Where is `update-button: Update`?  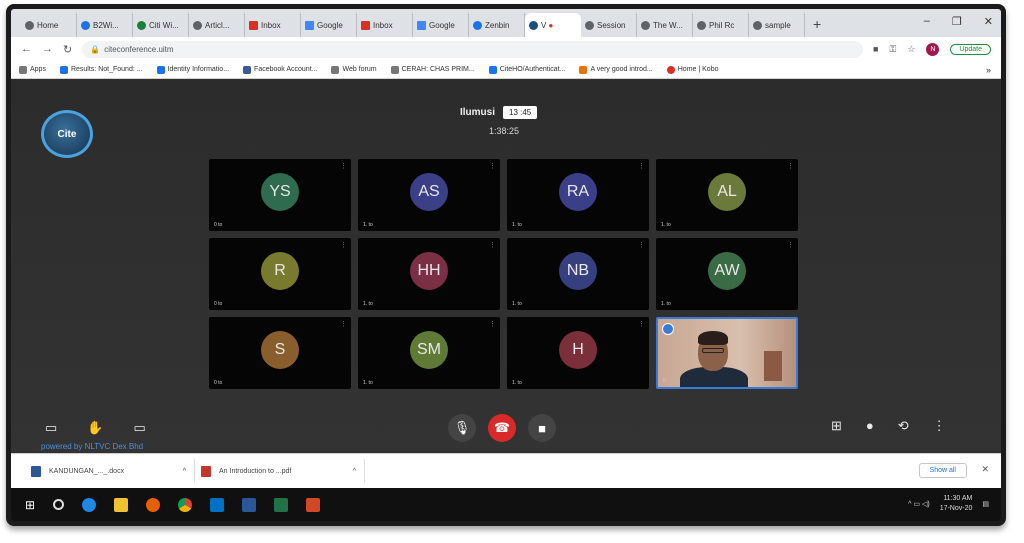
update-button: Update is located at coordinates (970, 49).